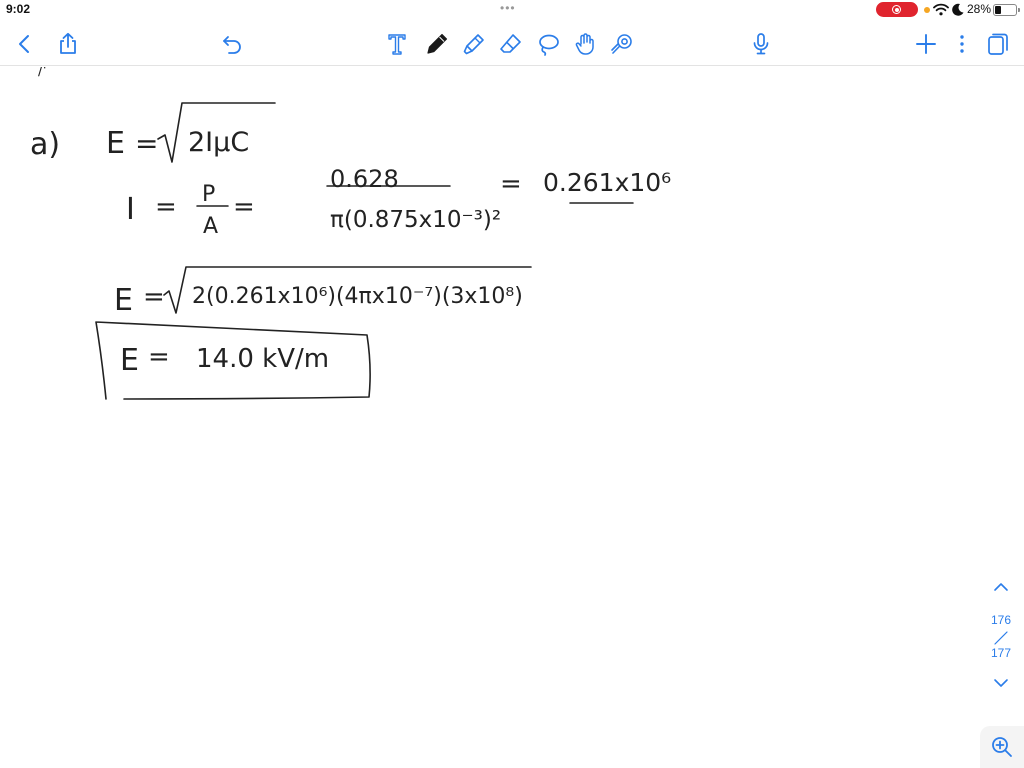  I want to click on answer-lhs: E, so click(129, 360).